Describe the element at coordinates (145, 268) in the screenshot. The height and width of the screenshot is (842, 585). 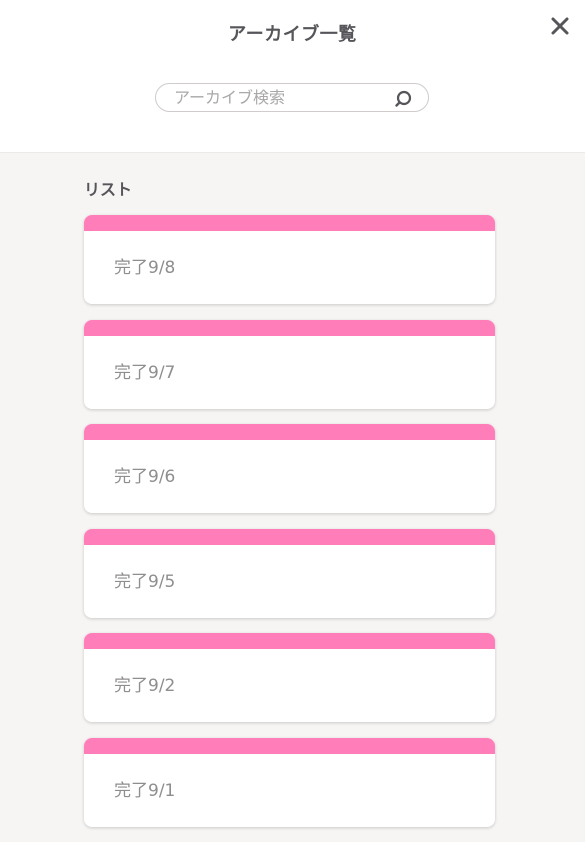
I see `list-item-label: 完了9/8` at that location.